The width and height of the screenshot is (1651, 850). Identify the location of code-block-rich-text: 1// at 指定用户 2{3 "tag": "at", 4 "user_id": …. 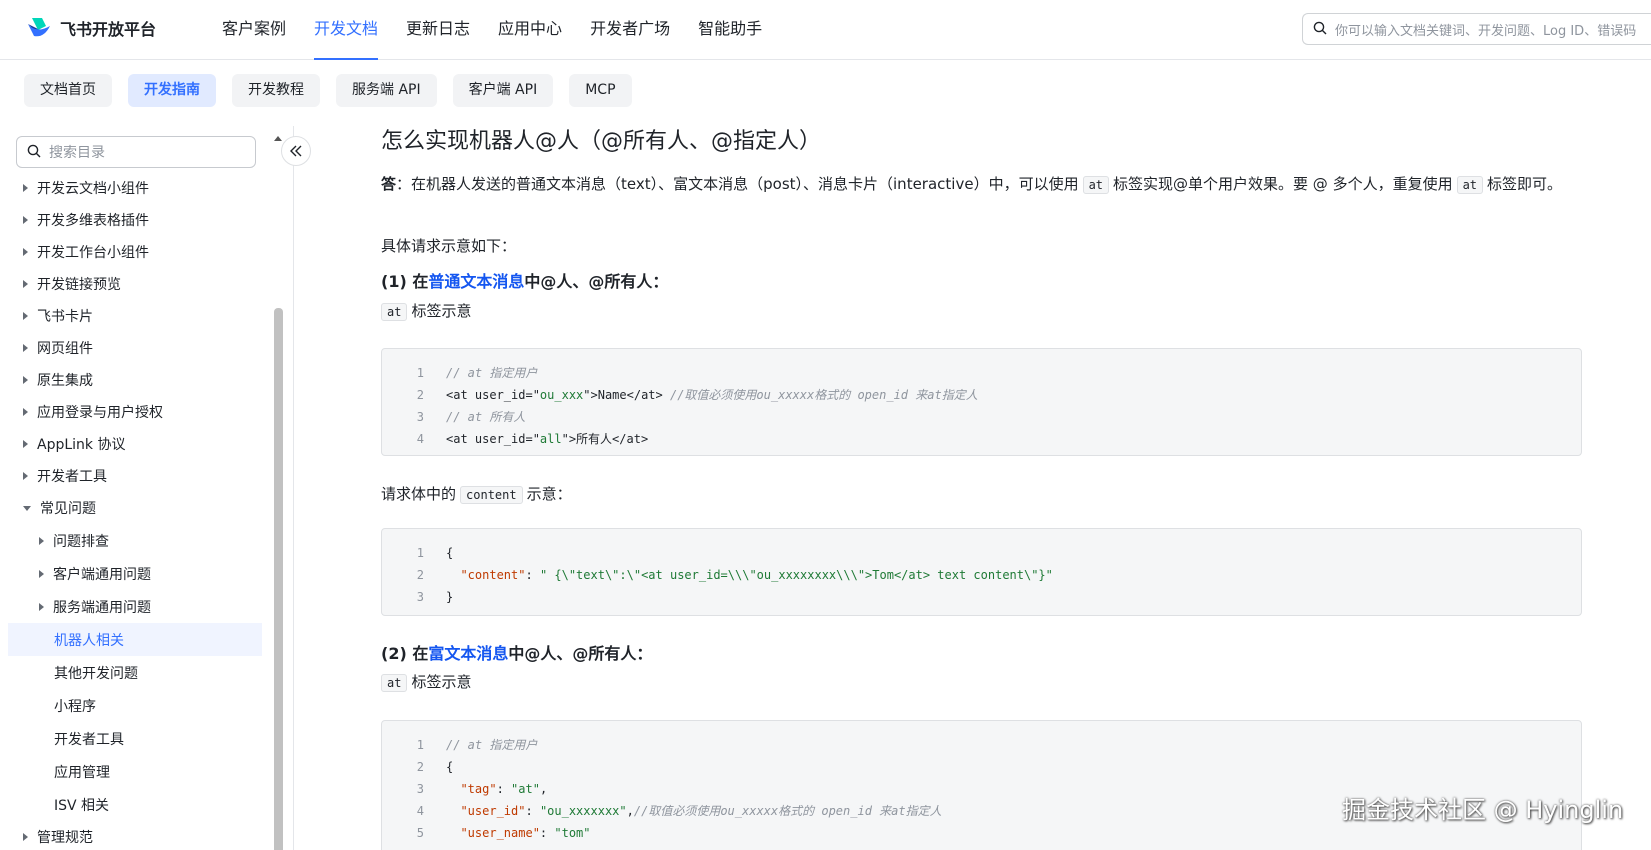
(981, 785).